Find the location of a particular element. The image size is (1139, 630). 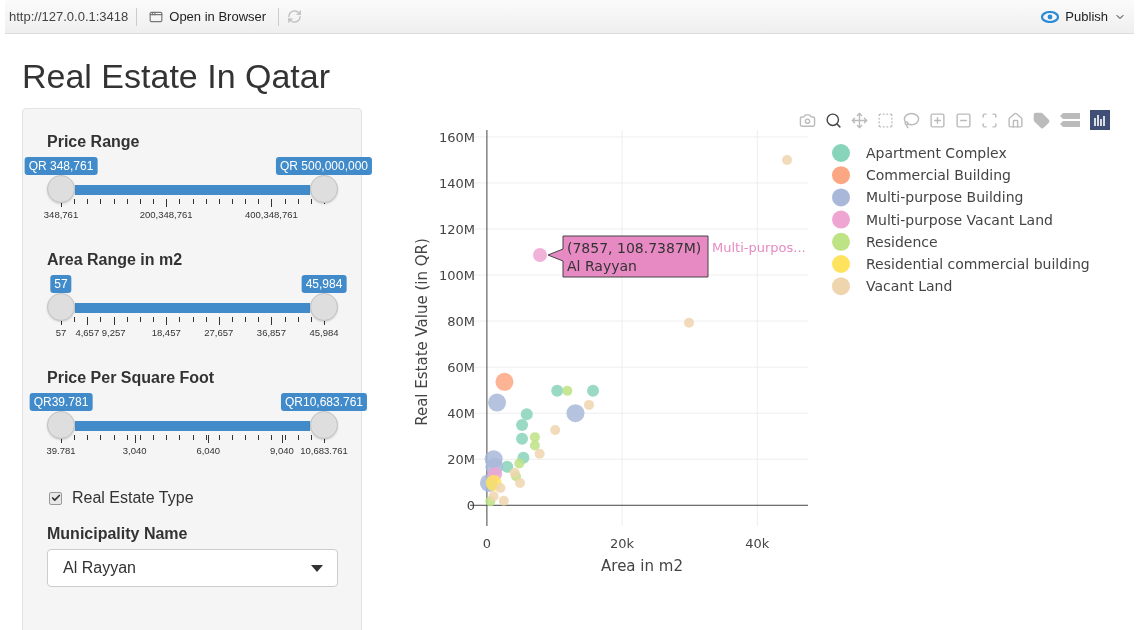

slider-tick-label: 27,657 is located at coordinates (219, 332).